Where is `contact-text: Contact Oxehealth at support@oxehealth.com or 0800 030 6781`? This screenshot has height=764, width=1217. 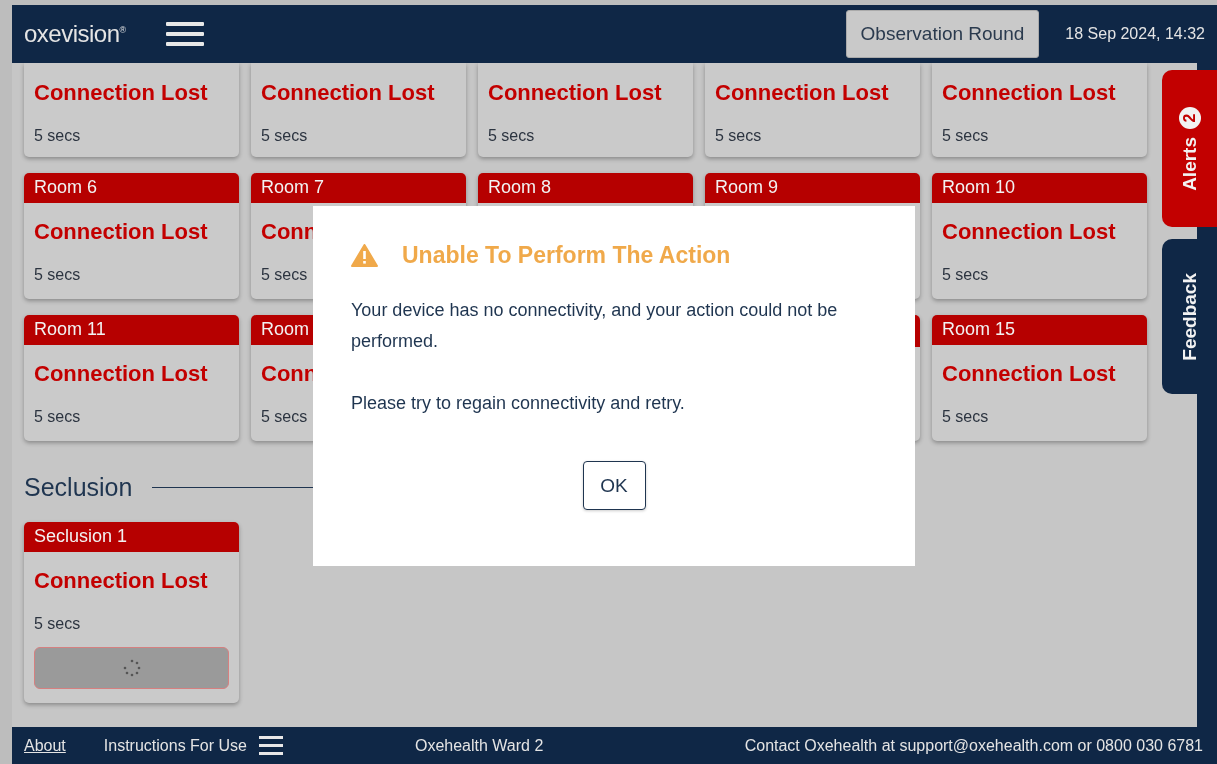
contact-text: Contact Oxehealth at support@oxehealth.com or 0800 030 6781 is located at coordinates (973, 745).